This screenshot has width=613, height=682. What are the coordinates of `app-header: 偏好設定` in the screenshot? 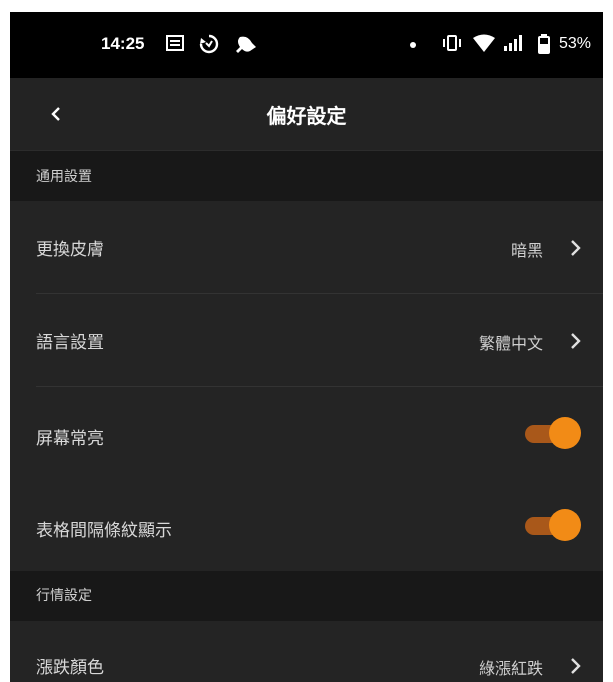 It's located at (306, 114).